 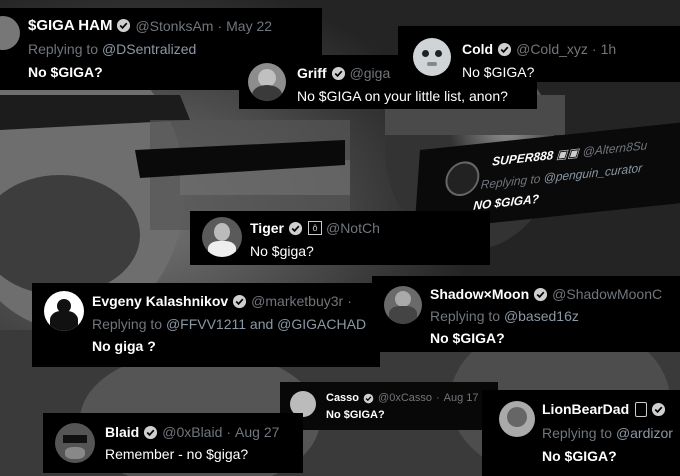 I want to click on tweet-author-name: Griff, so click(x=312, y=73).